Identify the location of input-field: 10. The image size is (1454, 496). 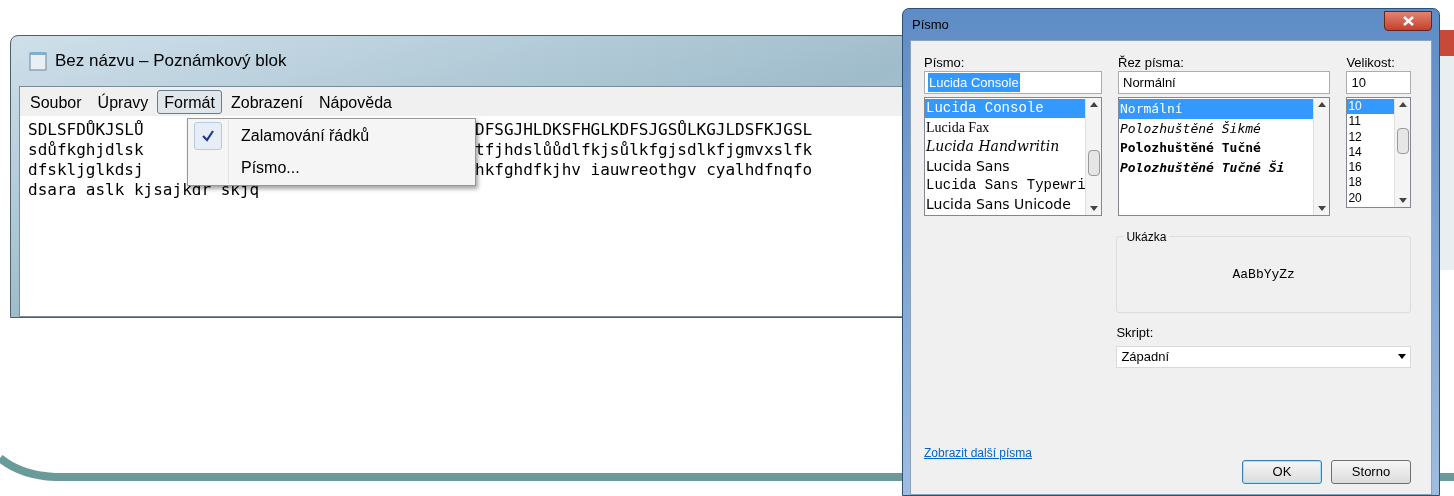
(1378, 82).